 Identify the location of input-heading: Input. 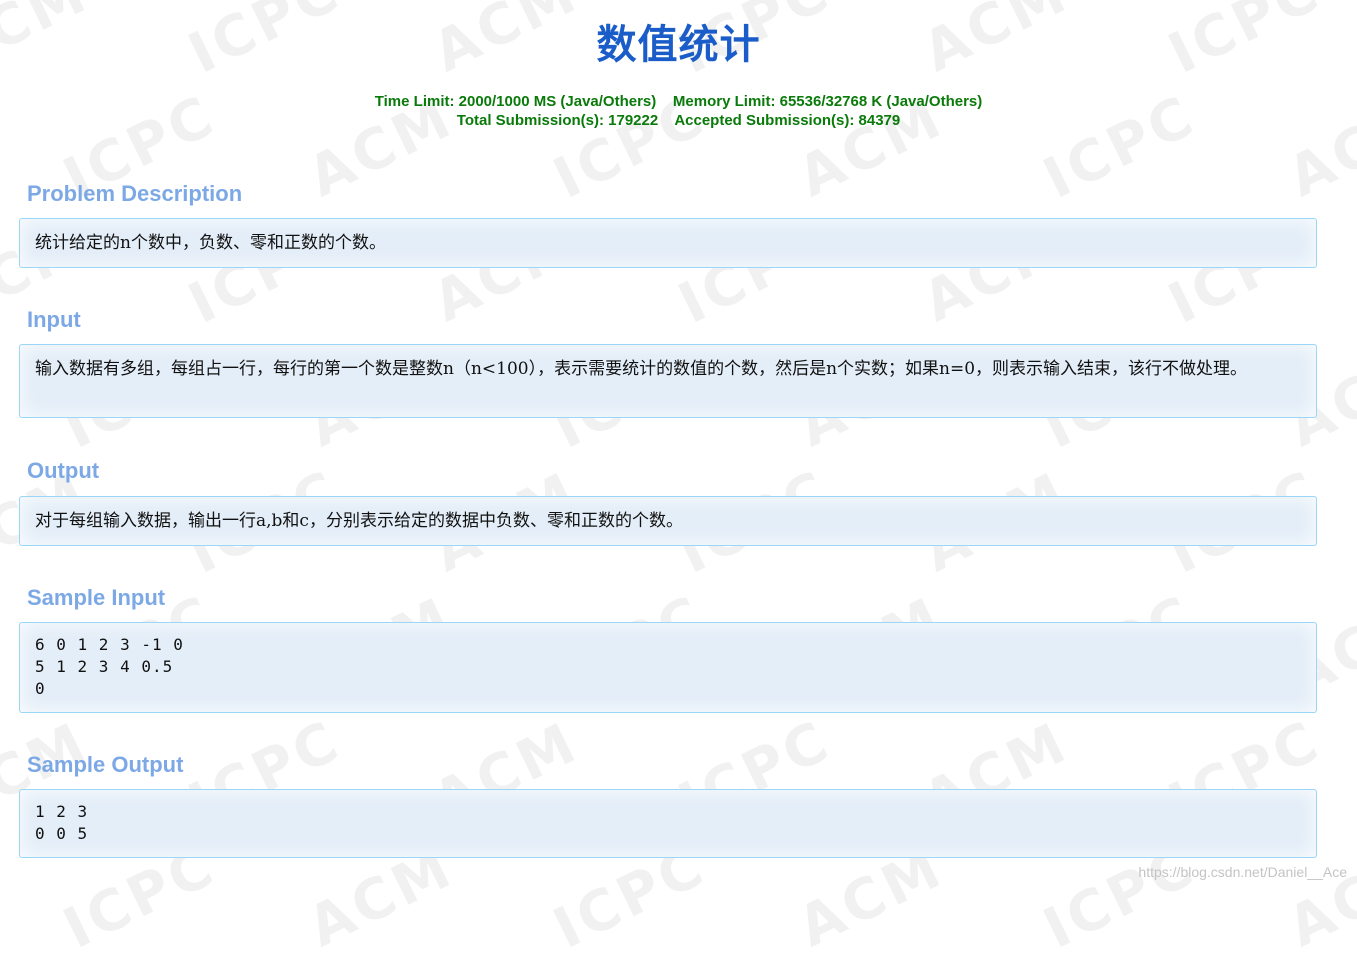
(54, 319).